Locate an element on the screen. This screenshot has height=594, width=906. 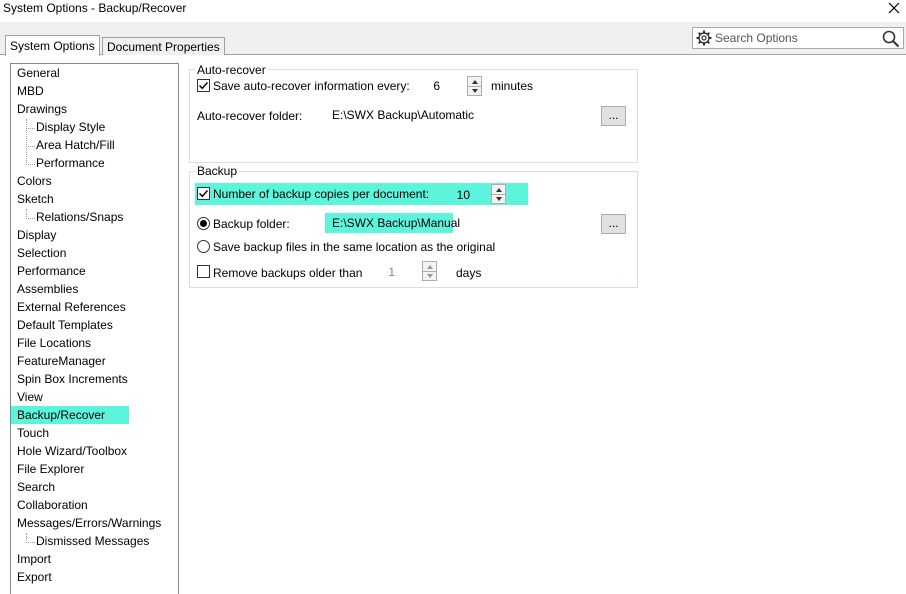
remove-backups-checkbox is located at coordinates (203, 271).